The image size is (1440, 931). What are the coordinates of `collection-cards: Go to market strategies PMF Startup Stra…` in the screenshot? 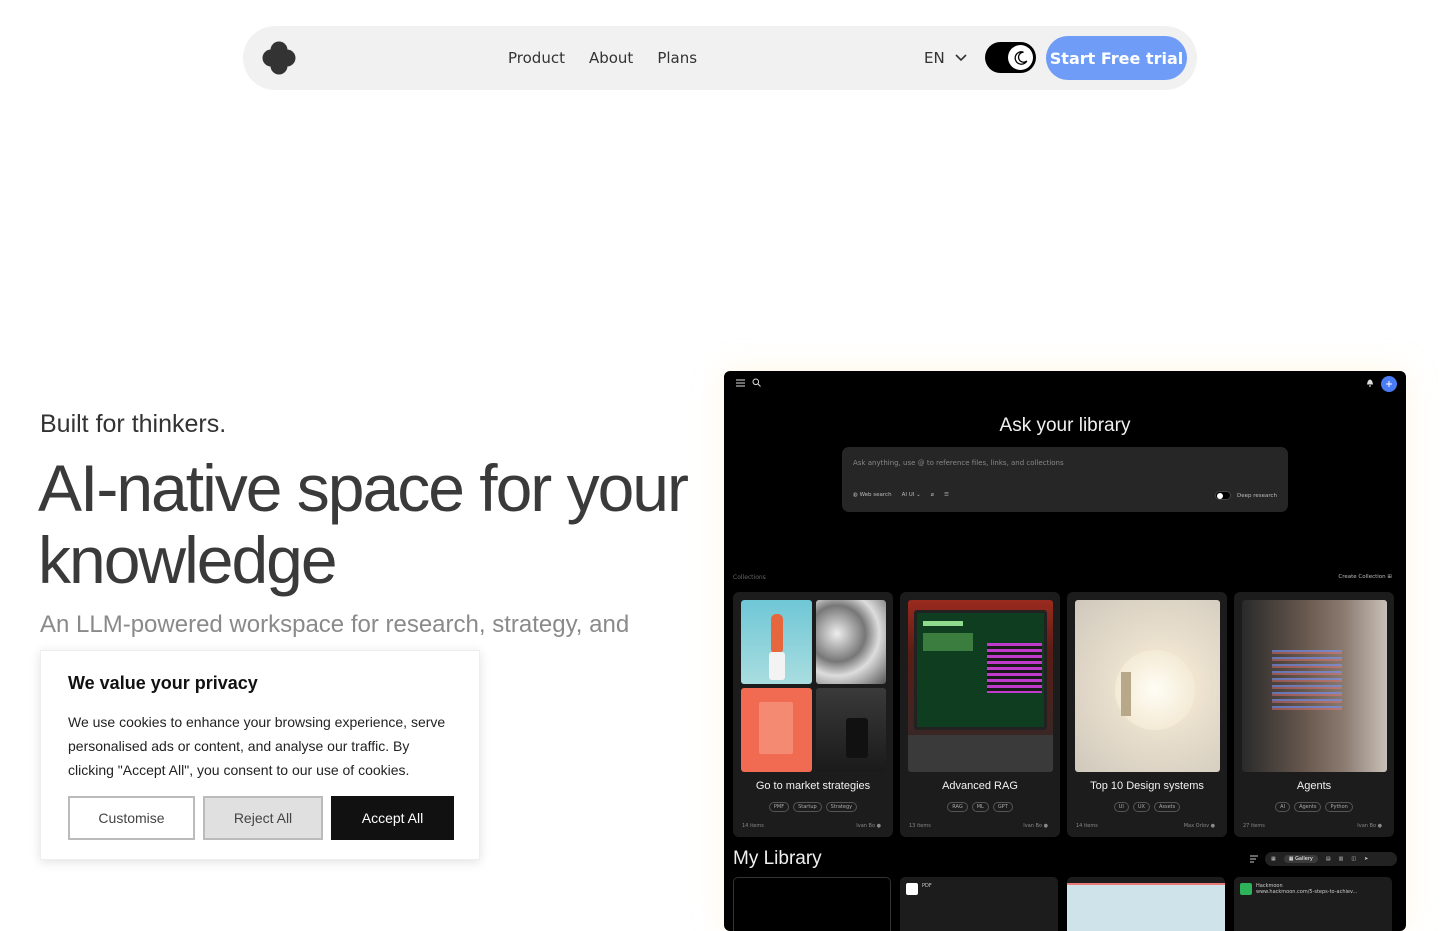 It's located at (1063, 714).